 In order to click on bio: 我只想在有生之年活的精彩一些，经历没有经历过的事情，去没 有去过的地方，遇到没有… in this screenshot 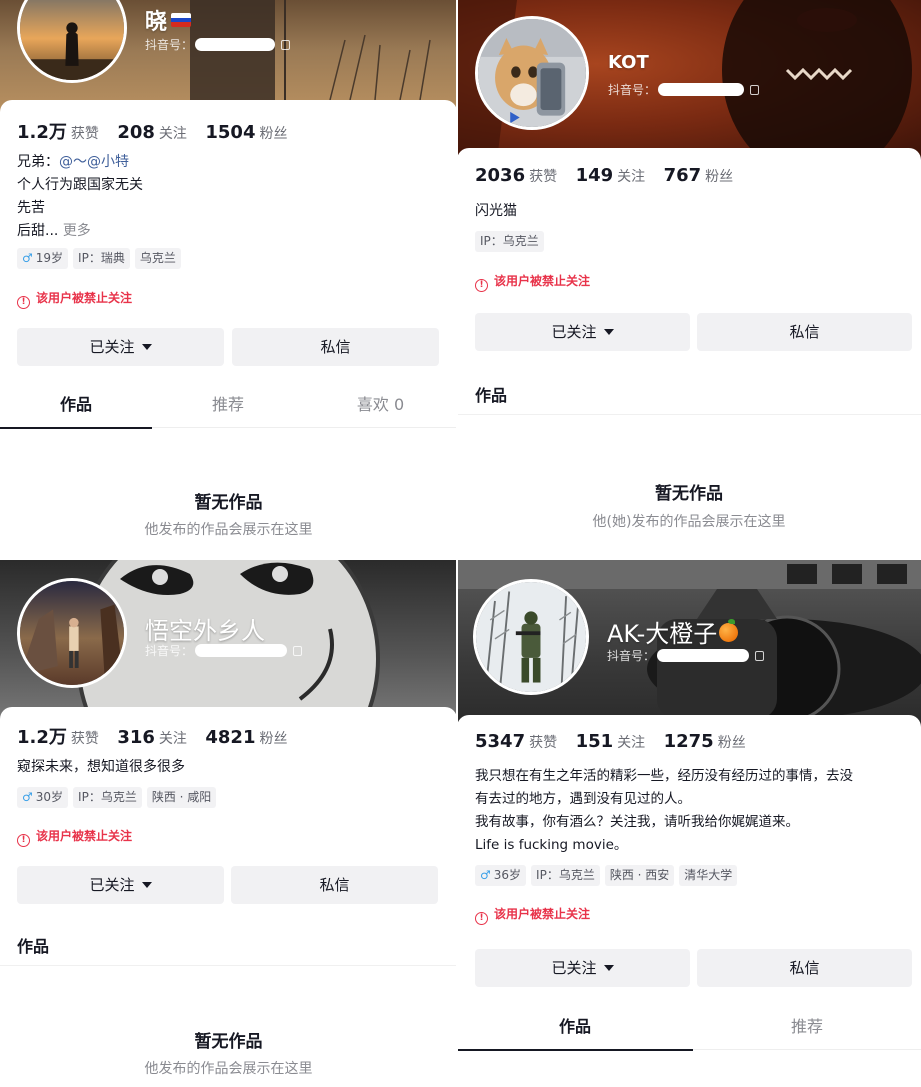, I will do `click(664, 810)`.